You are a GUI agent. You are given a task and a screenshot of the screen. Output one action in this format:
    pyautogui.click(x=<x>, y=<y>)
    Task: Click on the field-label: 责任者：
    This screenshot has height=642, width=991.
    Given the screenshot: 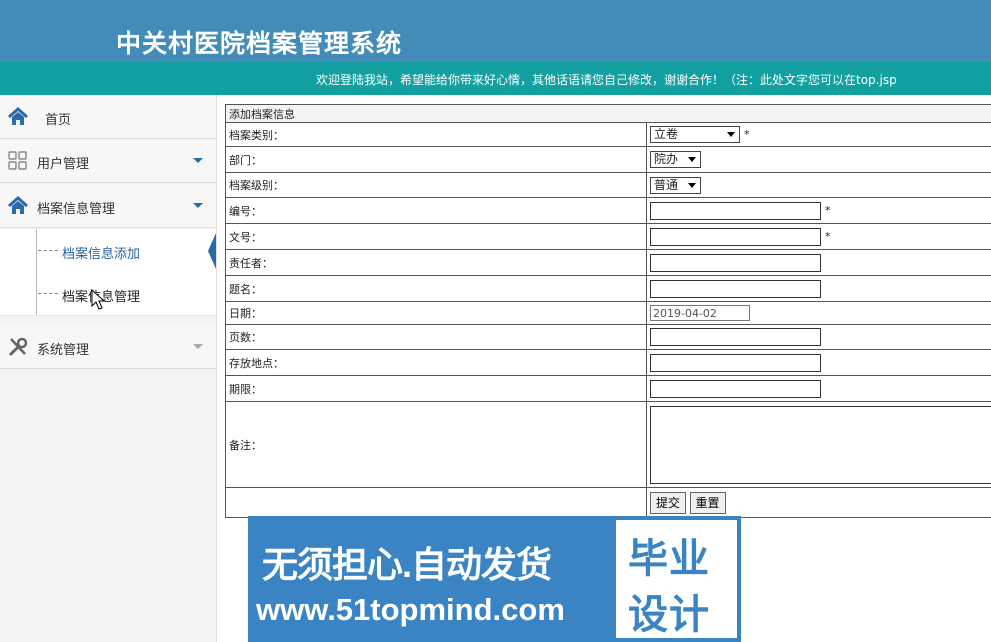 What is the action you would take?
    pyautogui.click(x=436, y=262)
    